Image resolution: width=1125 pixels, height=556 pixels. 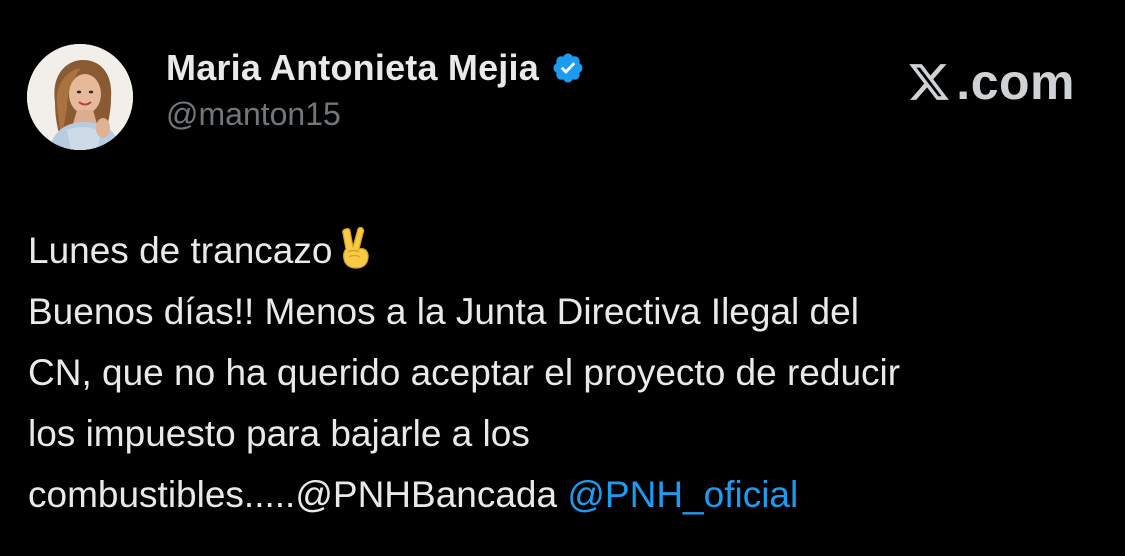 I want to click on avatar, so click(x=80, y=97).